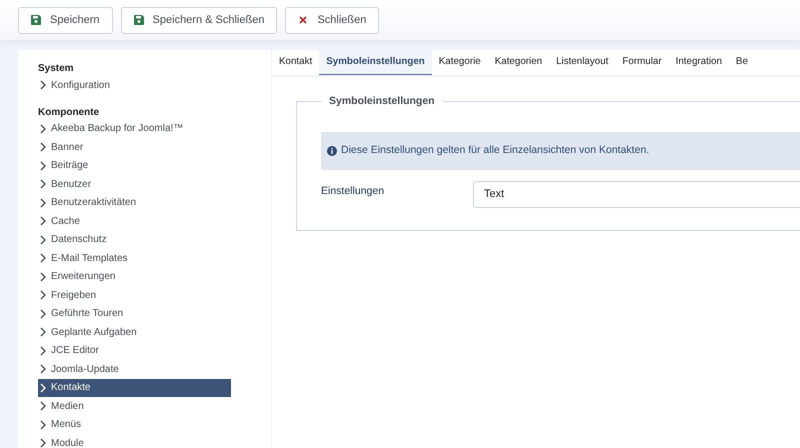 The image size is (800, 448). Describe the element at coordinates (296, 62) in the screenshot. I see `tab: Kontakt` at that location.